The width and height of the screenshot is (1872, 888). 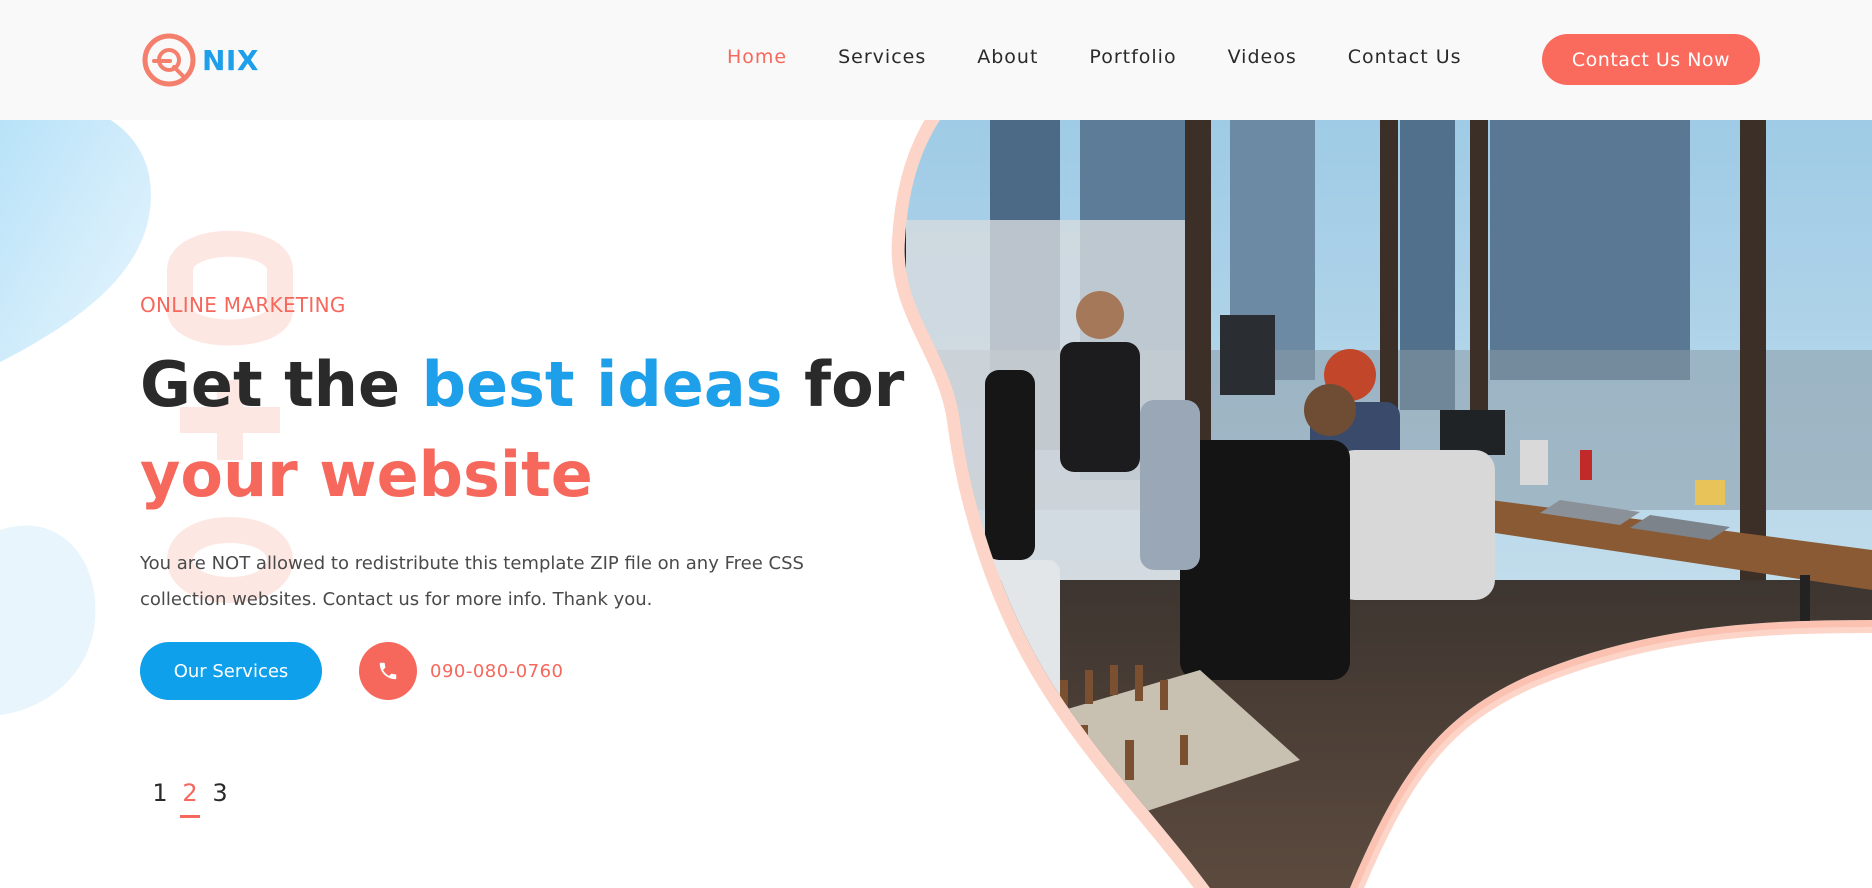 What do you see at coordinates (1132, 57) in the screenshot?
I see `nav-portfolio: Portfolio` at bounding box center [1132, 57].